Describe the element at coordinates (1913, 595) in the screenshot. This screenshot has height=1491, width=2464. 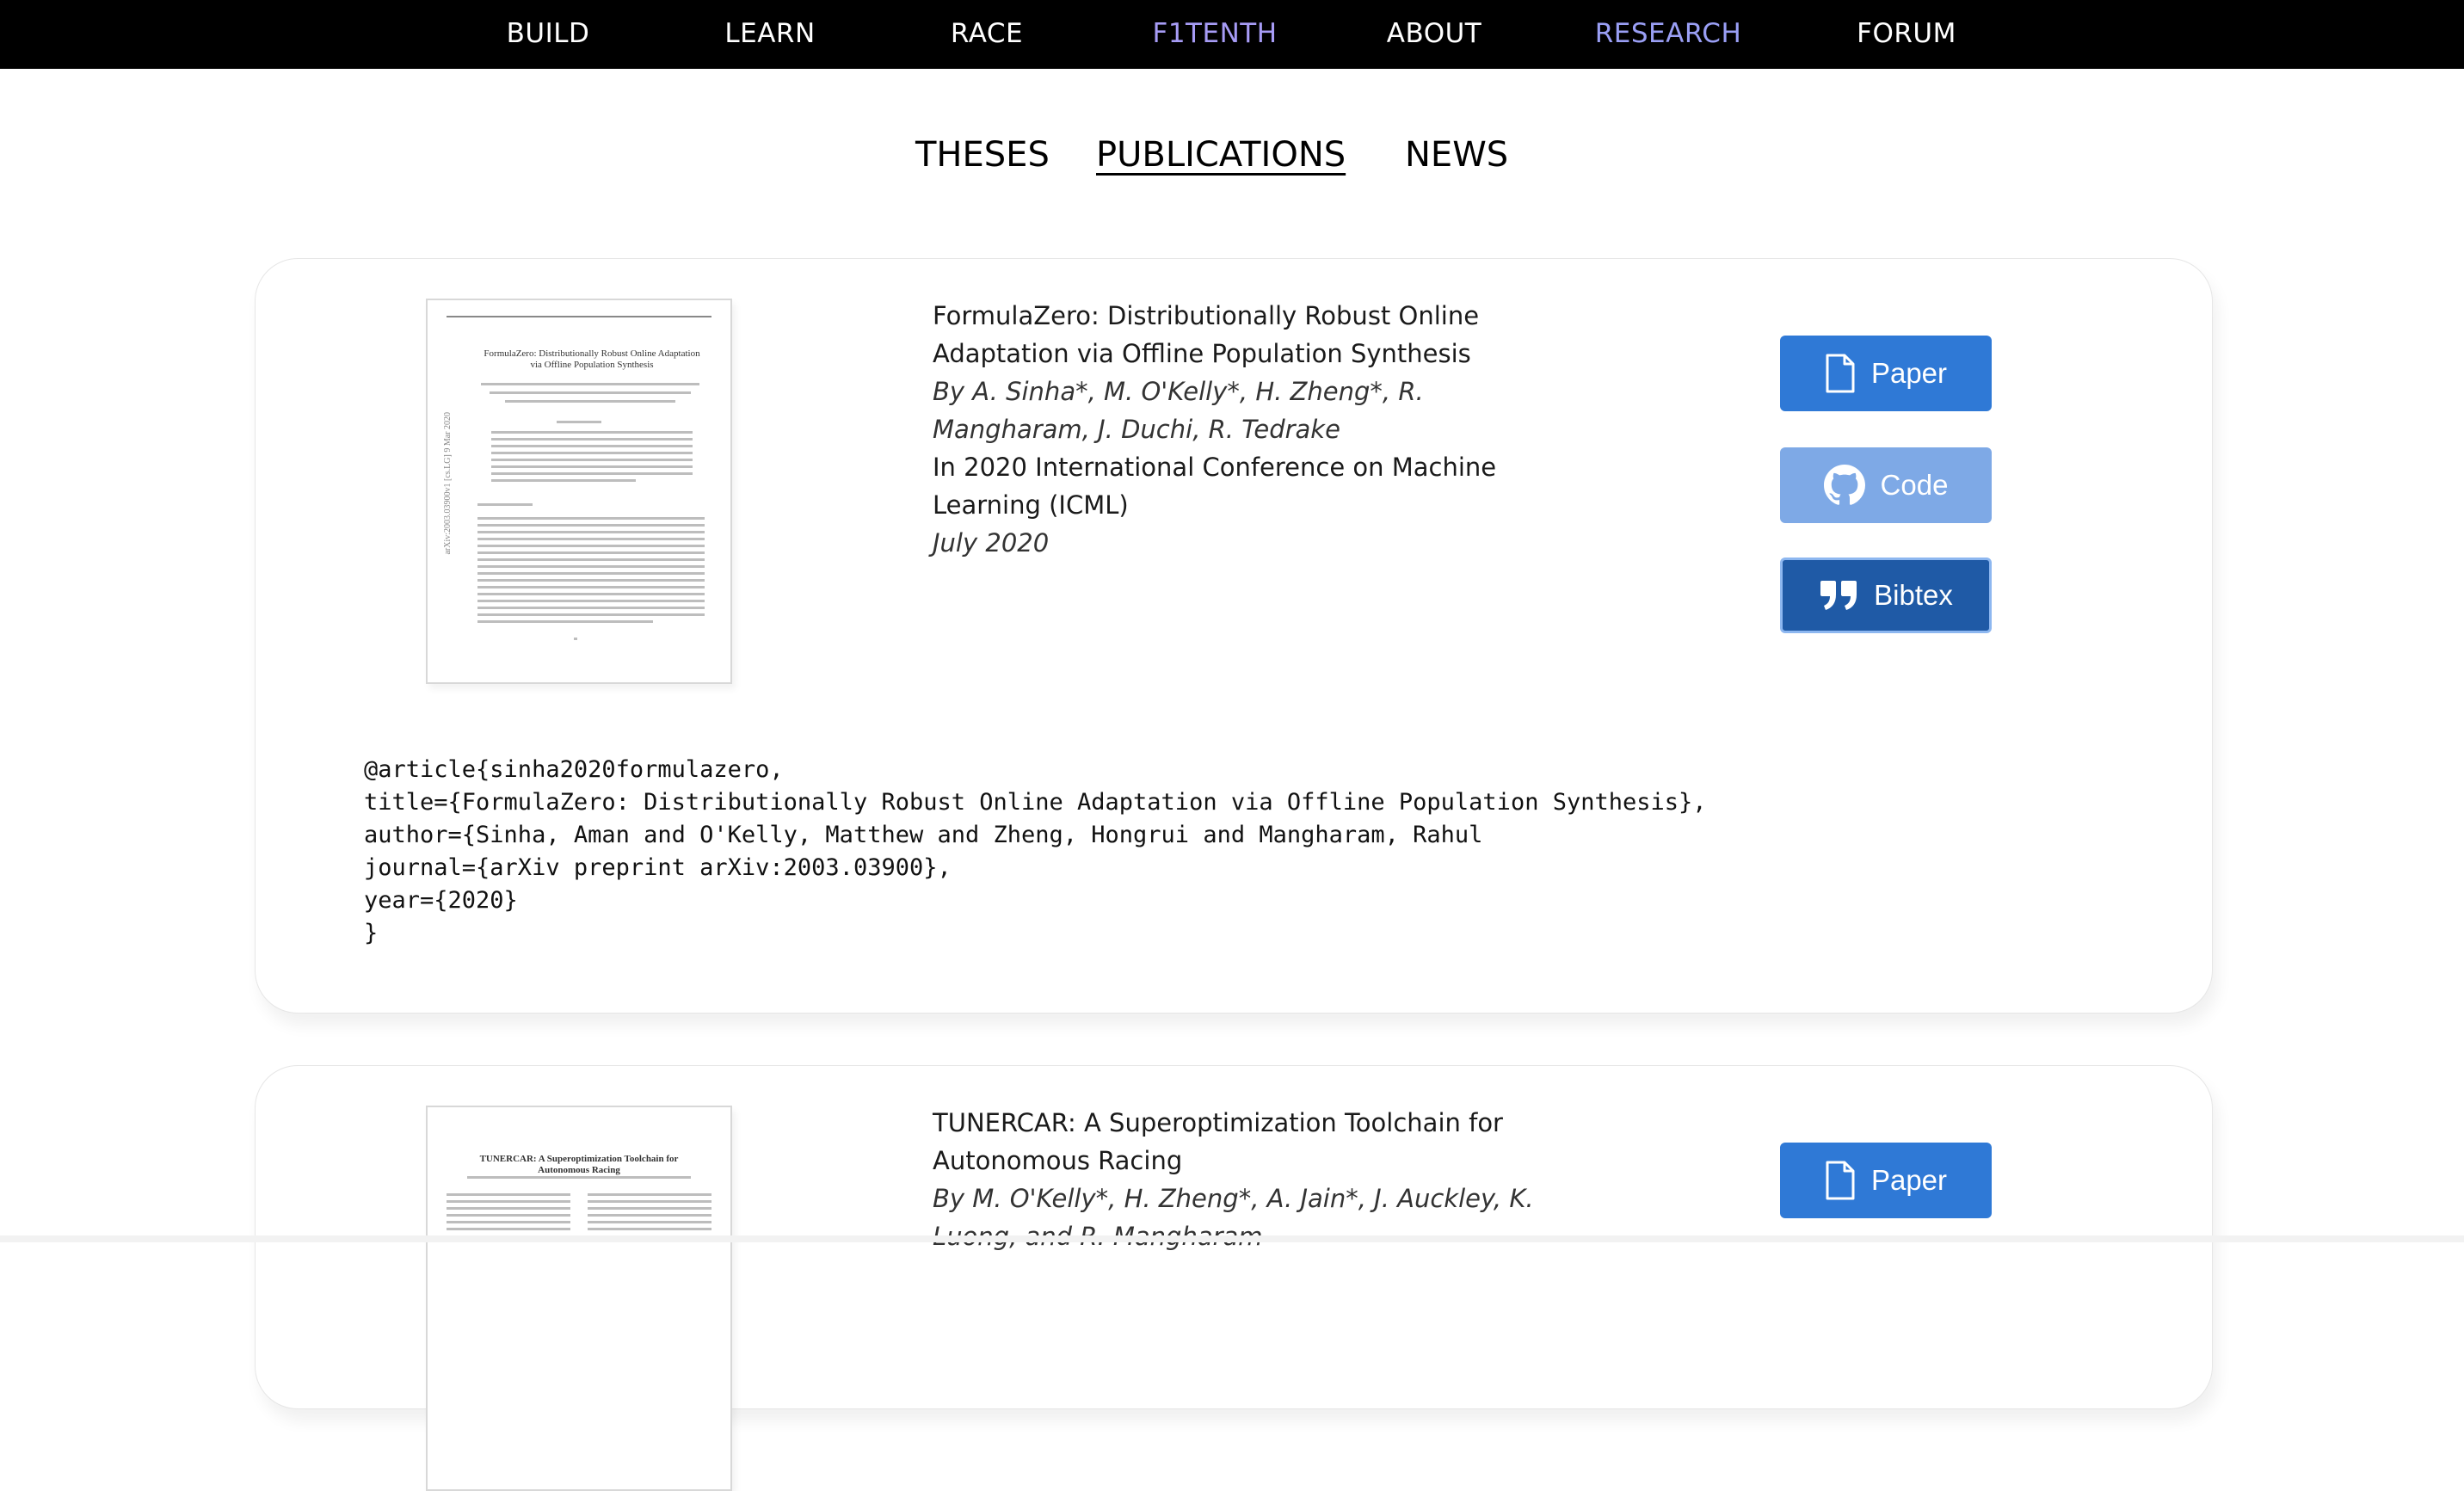
I see `bibtex-button-label: Bibtex` at that location.